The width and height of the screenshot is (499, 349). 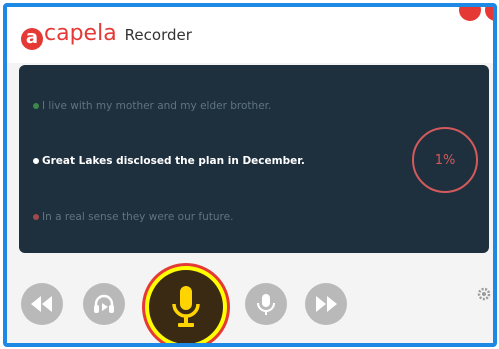 I want to click on settings-icon, so click(x=484, y=294).